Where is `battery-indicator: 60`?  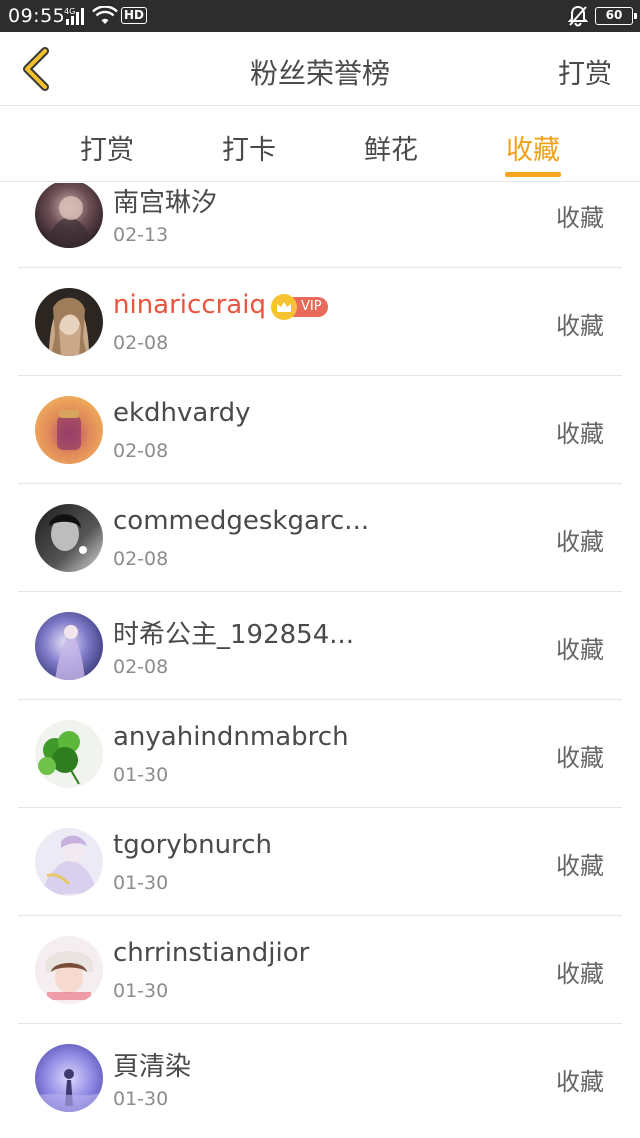 battery-indicator: 60 is located at coordinates (616, 16).